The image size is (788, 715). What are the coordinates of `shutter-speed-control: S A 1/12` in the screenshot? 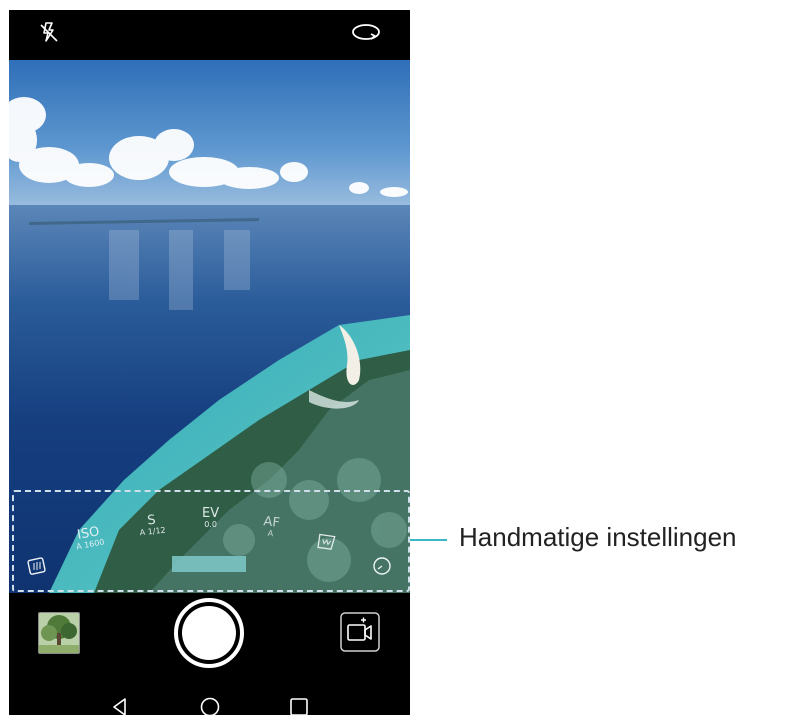 It's located at (152, 525).